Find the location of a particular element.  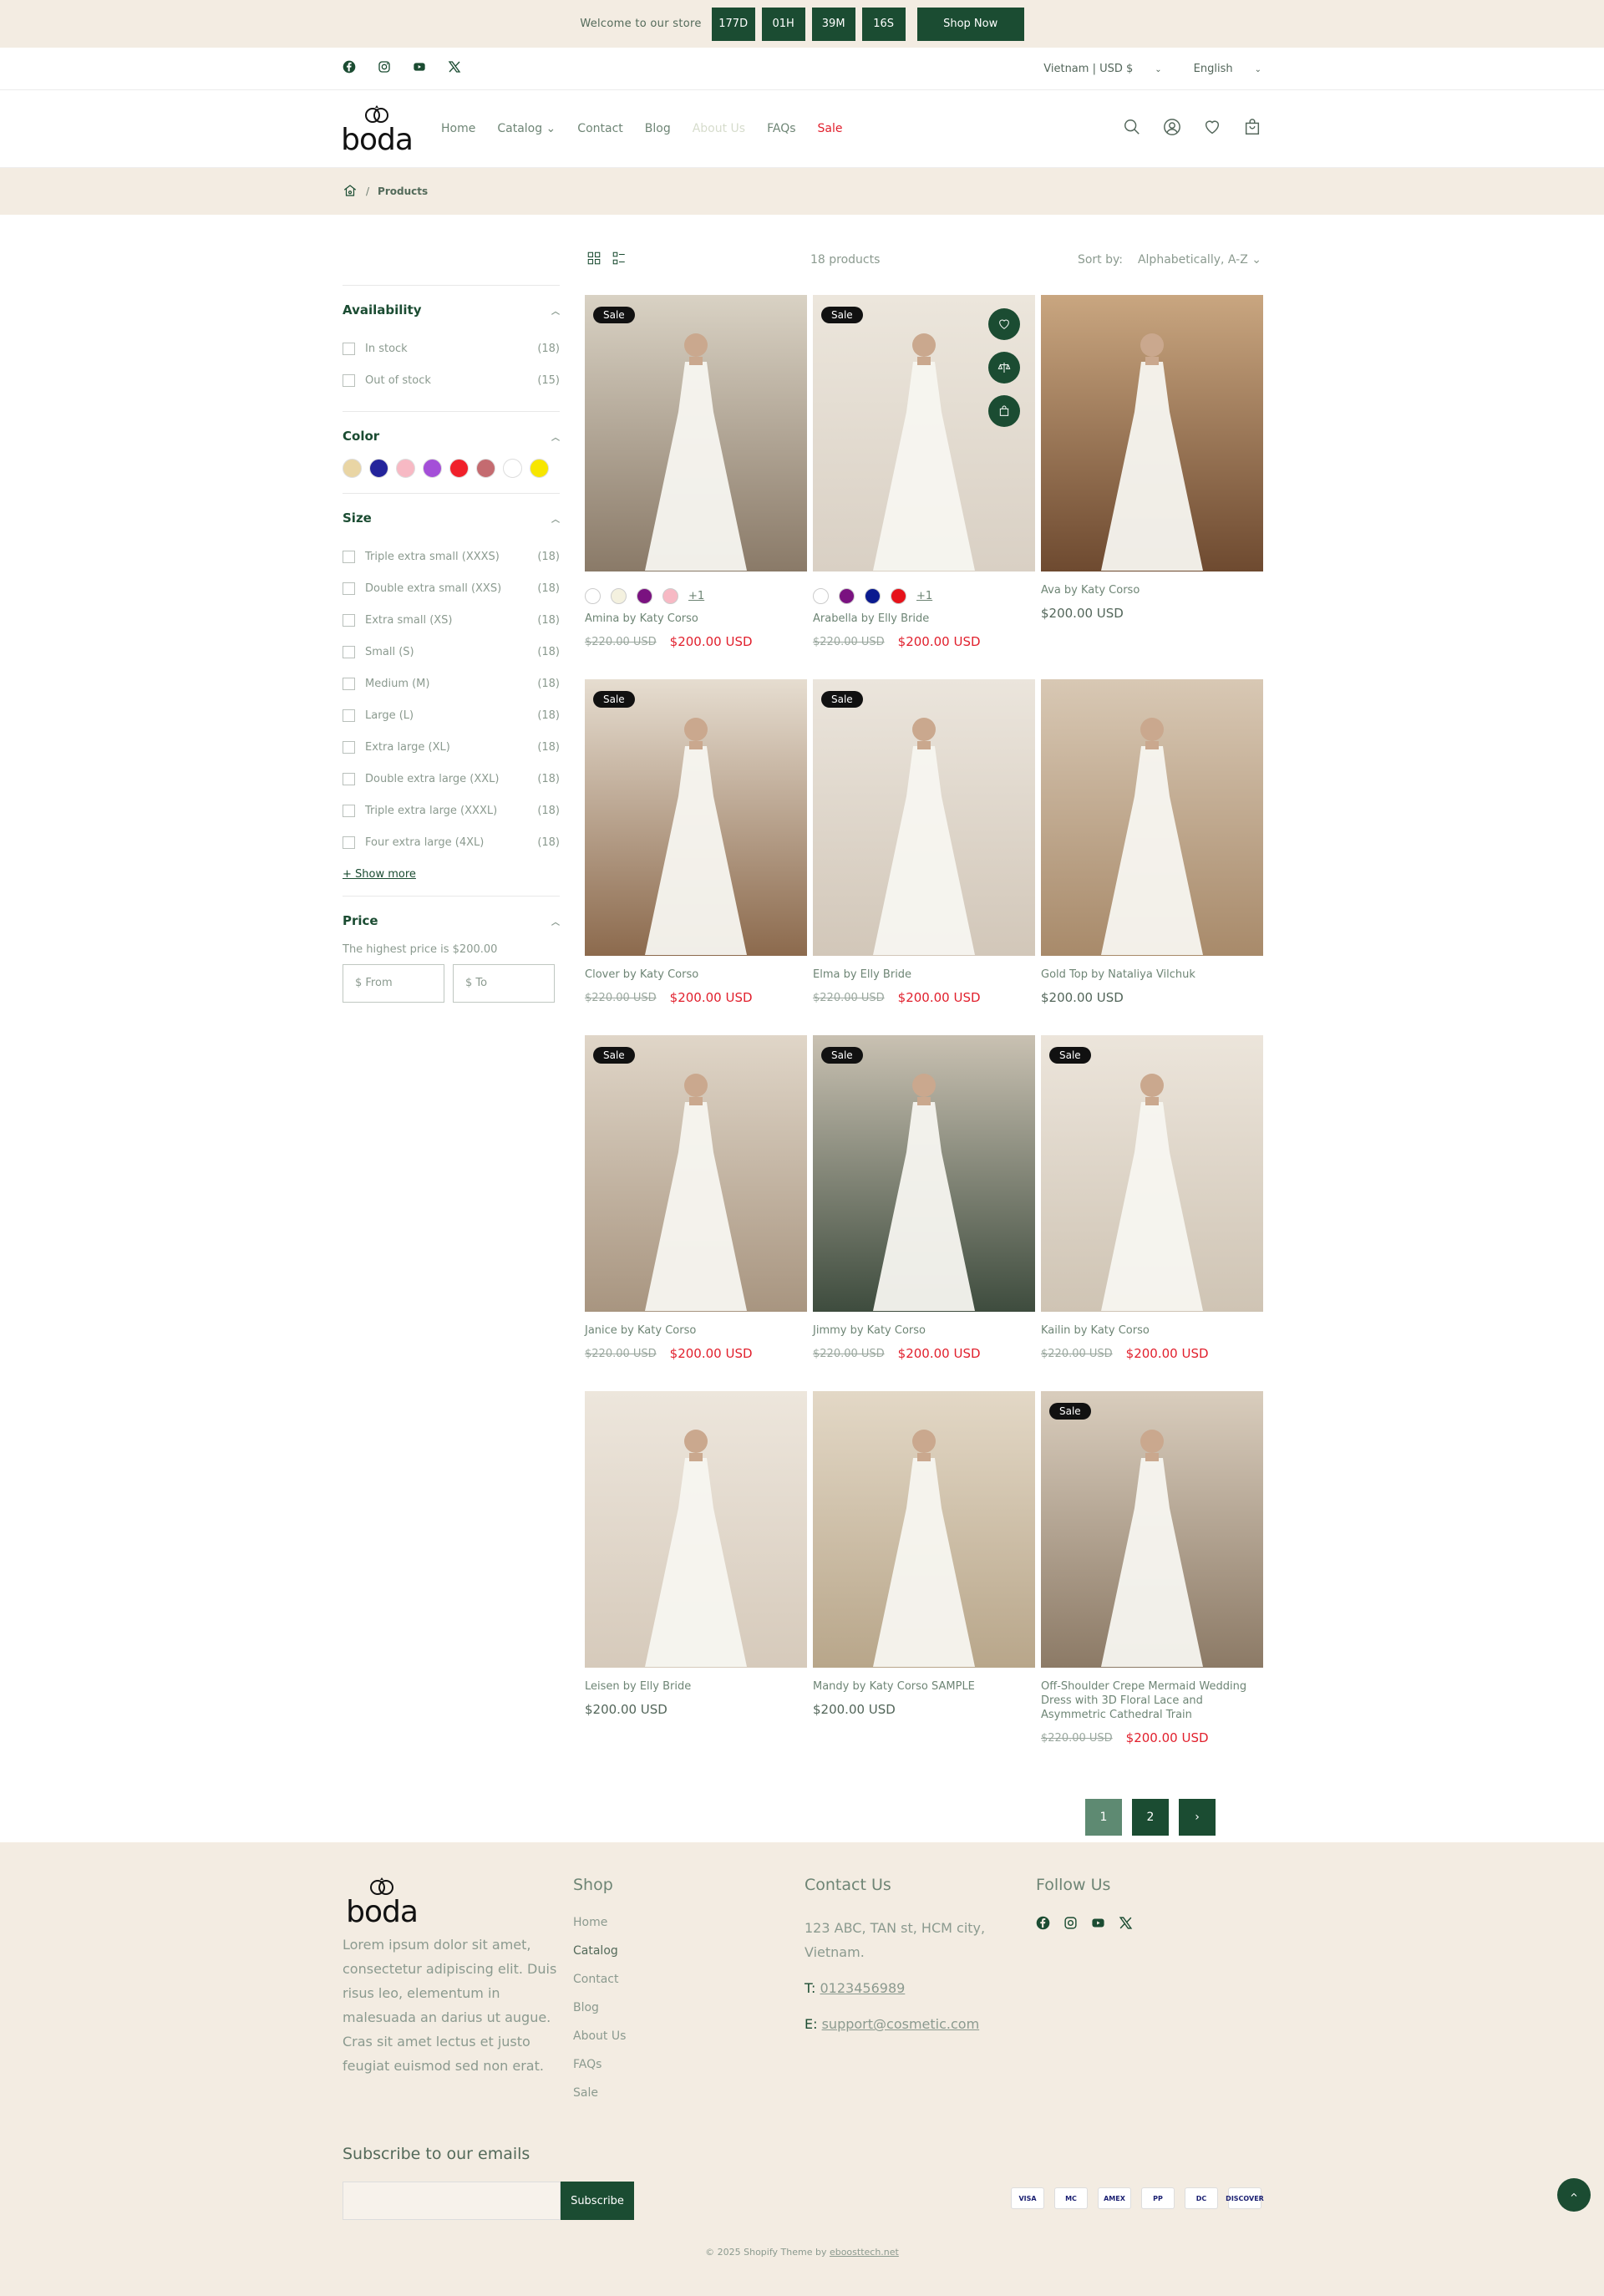

compare-scale-icon is located at coordinates (1004, 368).